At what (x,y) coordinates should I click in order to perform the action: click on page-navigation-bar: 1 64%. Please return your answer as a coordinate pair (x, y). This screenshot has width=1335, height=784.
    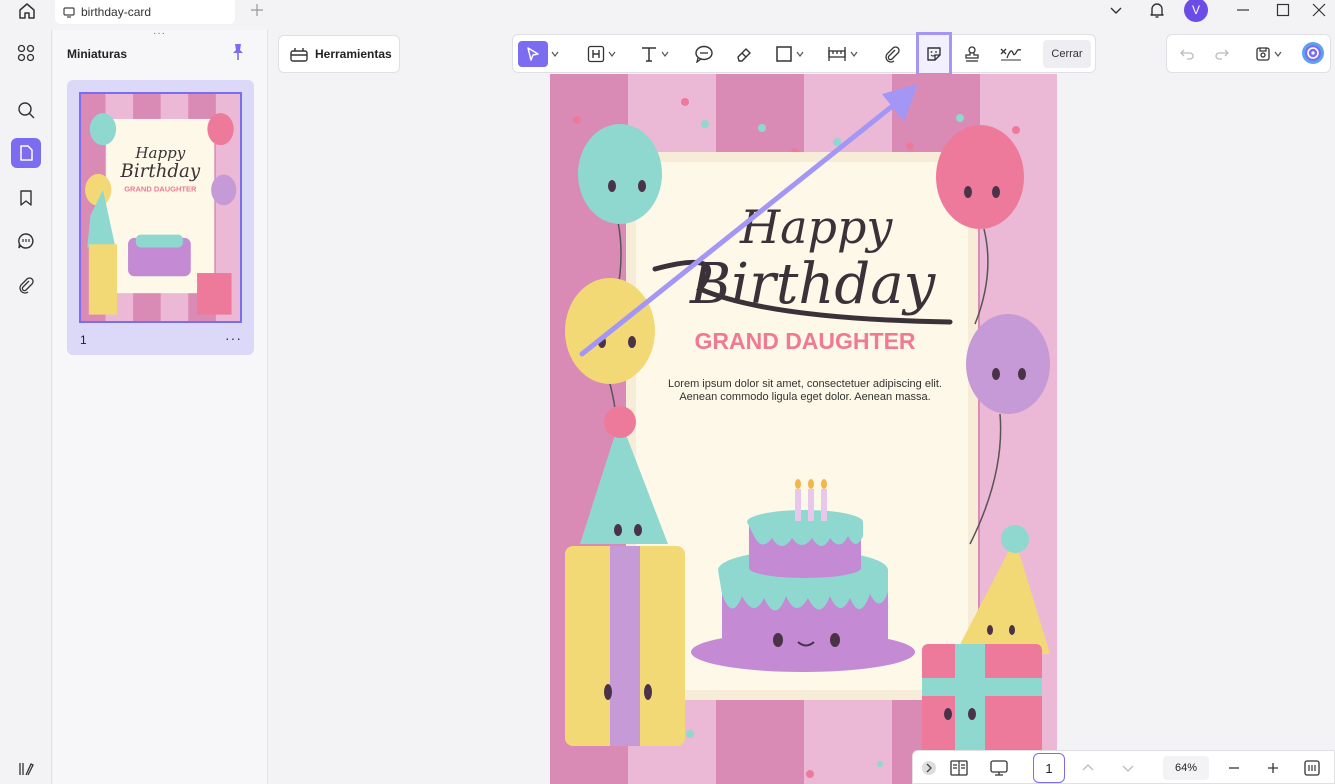
    Looking at the image, I should click on (1123, 767).